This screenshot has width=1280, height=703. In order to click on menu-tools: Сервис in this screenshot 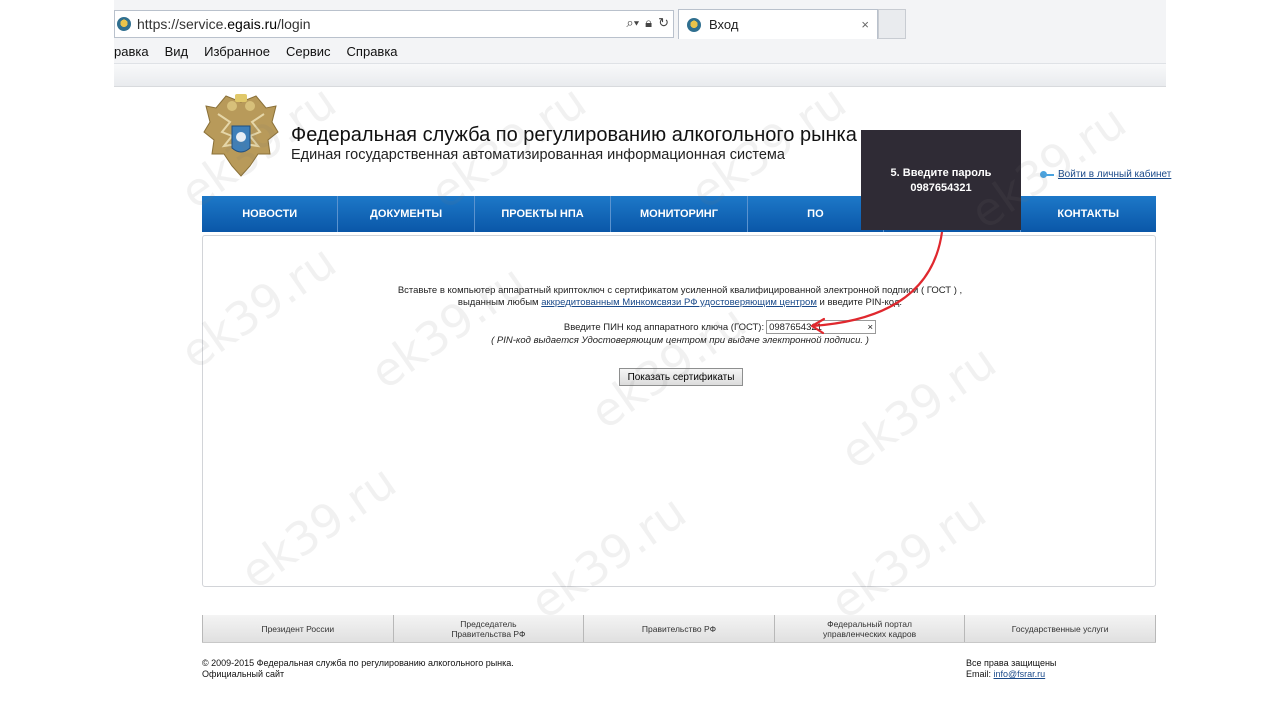, I will do `click(308, 51)`.